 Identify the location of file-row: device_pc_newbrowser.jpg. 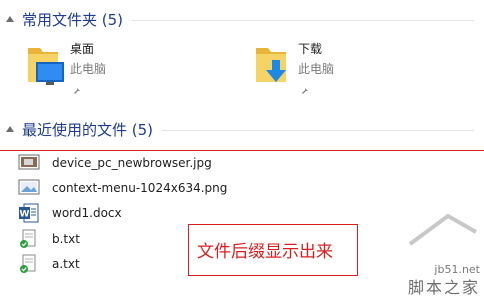
(184, 164).